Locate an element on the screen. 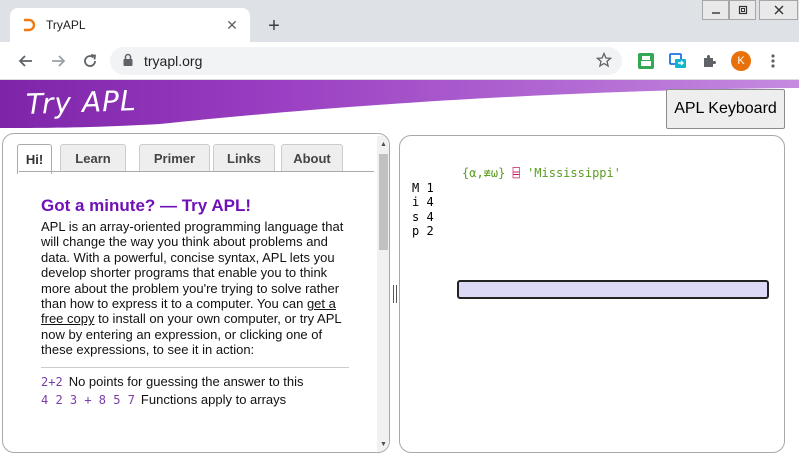  apl-keyboard-button: APL Keyboard is located at coordinates (725, 109).